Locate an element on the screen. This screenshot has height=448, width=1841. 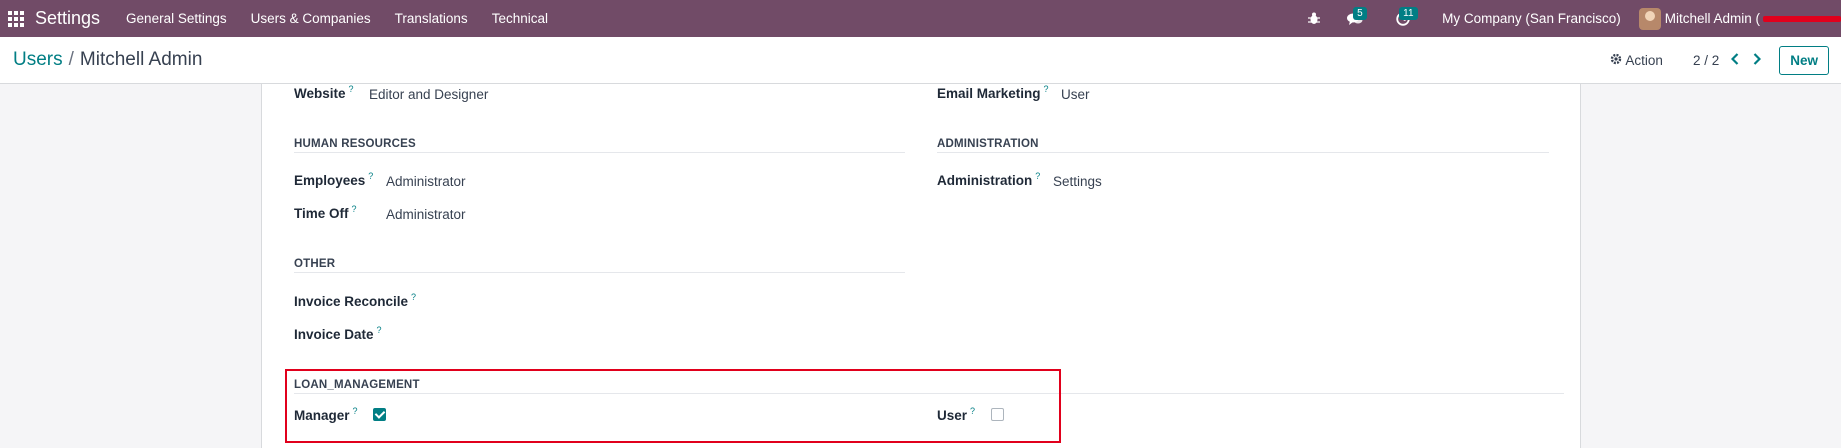
menu-general-settings: General Settings is located at coordinates (176, 18).